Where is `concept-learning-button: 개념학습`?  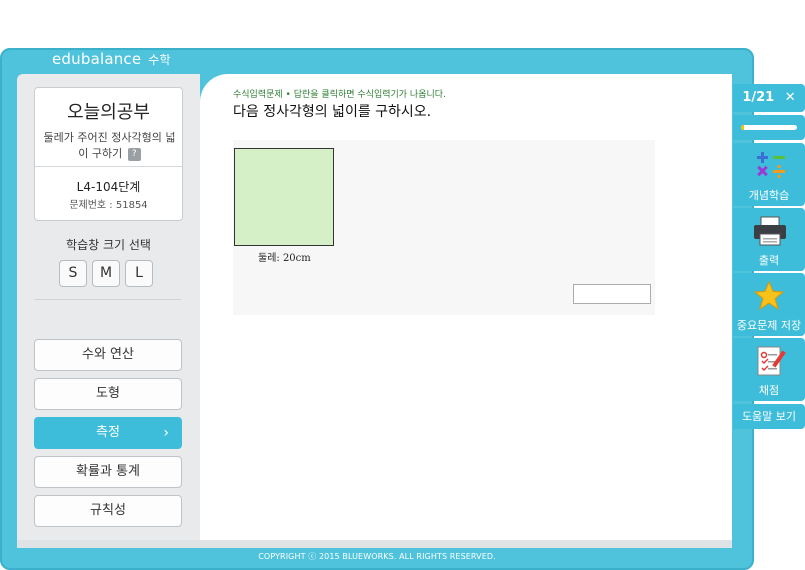 concept-learning-button: 개념학습 is located at coordinates (769, 174).